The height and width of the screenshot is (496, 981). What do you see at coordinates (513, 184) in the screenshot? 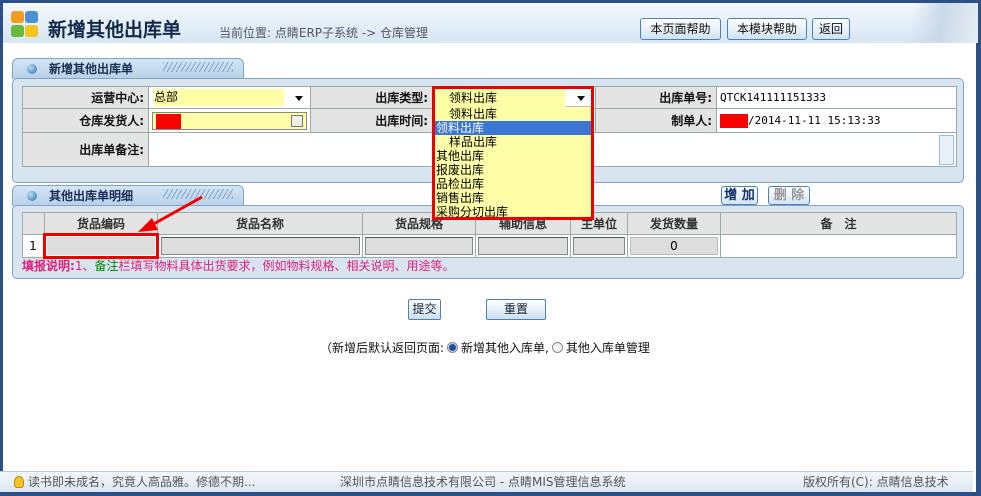
I see `dropdown-option: 品检出库` at bounding box center [513, 184].